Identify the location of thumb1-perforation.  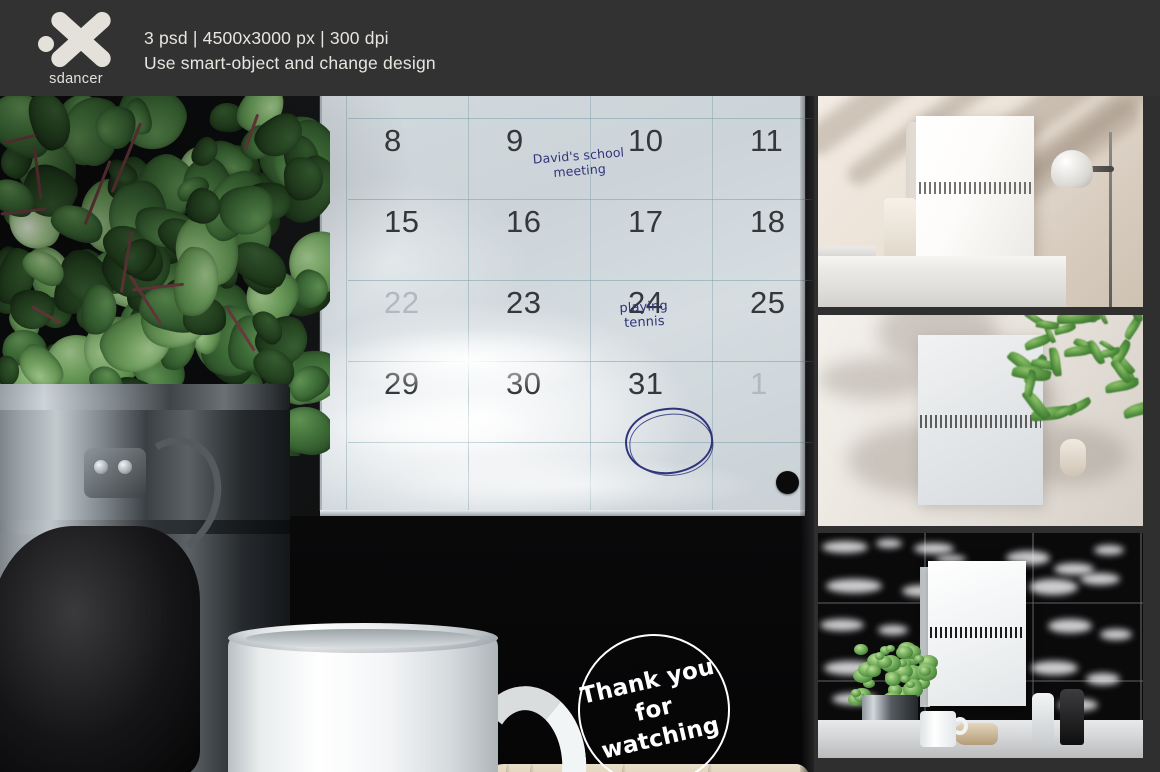
(975, 188).